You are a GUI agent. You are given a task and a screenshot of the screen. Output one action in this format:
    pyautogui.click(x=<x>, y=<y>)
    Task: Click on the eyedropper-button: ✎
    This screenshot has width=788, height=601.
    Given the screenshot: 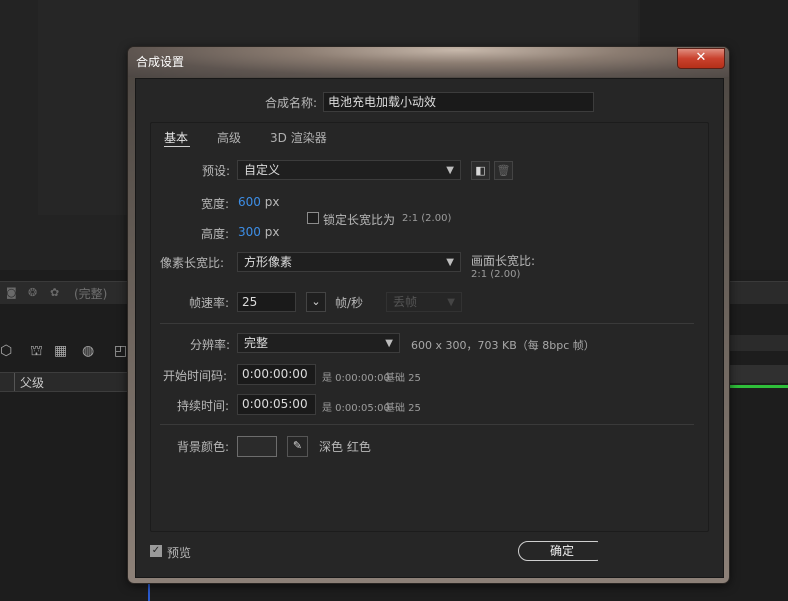 What is the action you would take?
    pyautogui.click(x=297, y=446)
    